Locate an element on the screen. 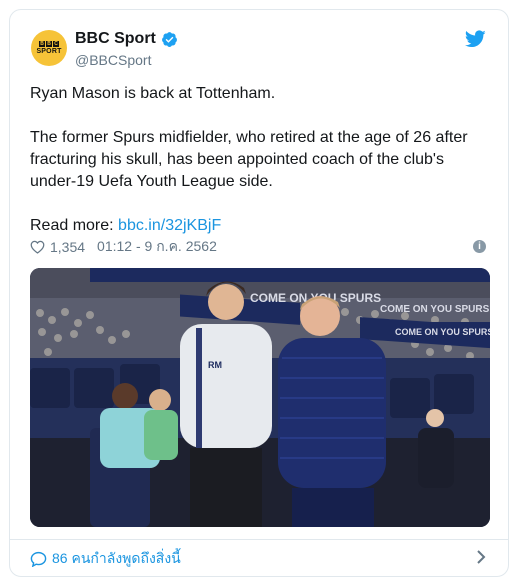 This screenshot has height=586, width=518. read-more-link: bbc.in/32jKBjF is located at coordinates (169, 225).